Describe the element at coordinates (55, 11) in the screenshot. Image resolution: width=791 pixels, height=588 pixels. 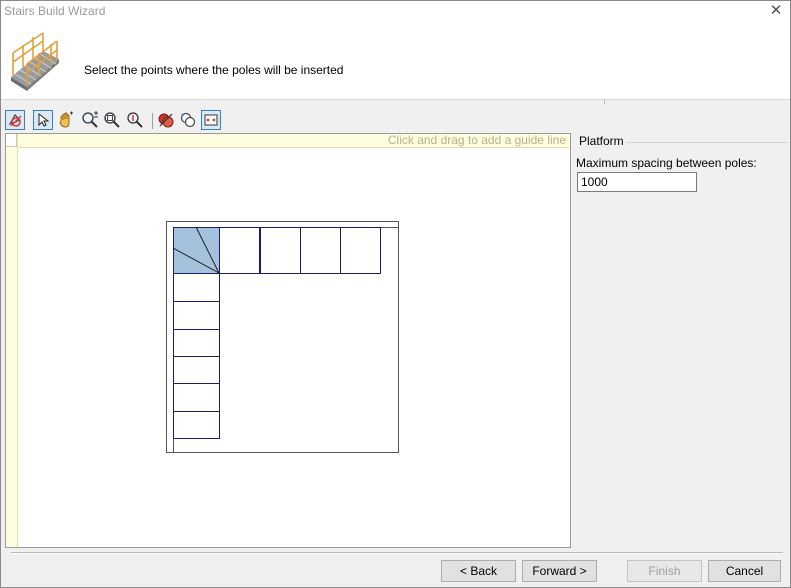
I see `window-title: Stairs Build Wizard` at that location.